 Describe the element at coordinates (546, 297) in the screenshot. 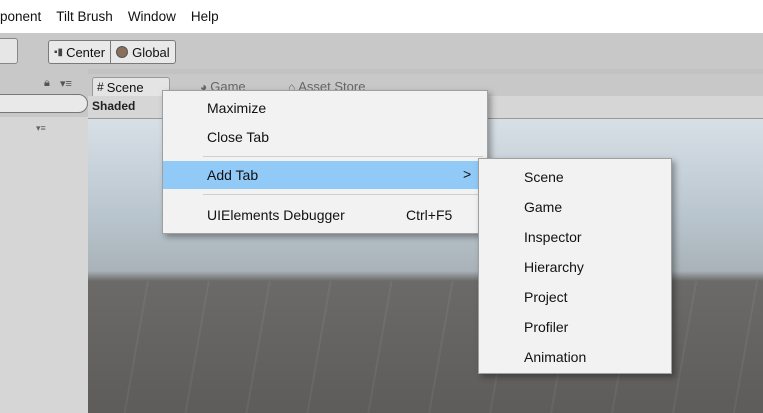

I see `submenu-item-label: Project` at that location.